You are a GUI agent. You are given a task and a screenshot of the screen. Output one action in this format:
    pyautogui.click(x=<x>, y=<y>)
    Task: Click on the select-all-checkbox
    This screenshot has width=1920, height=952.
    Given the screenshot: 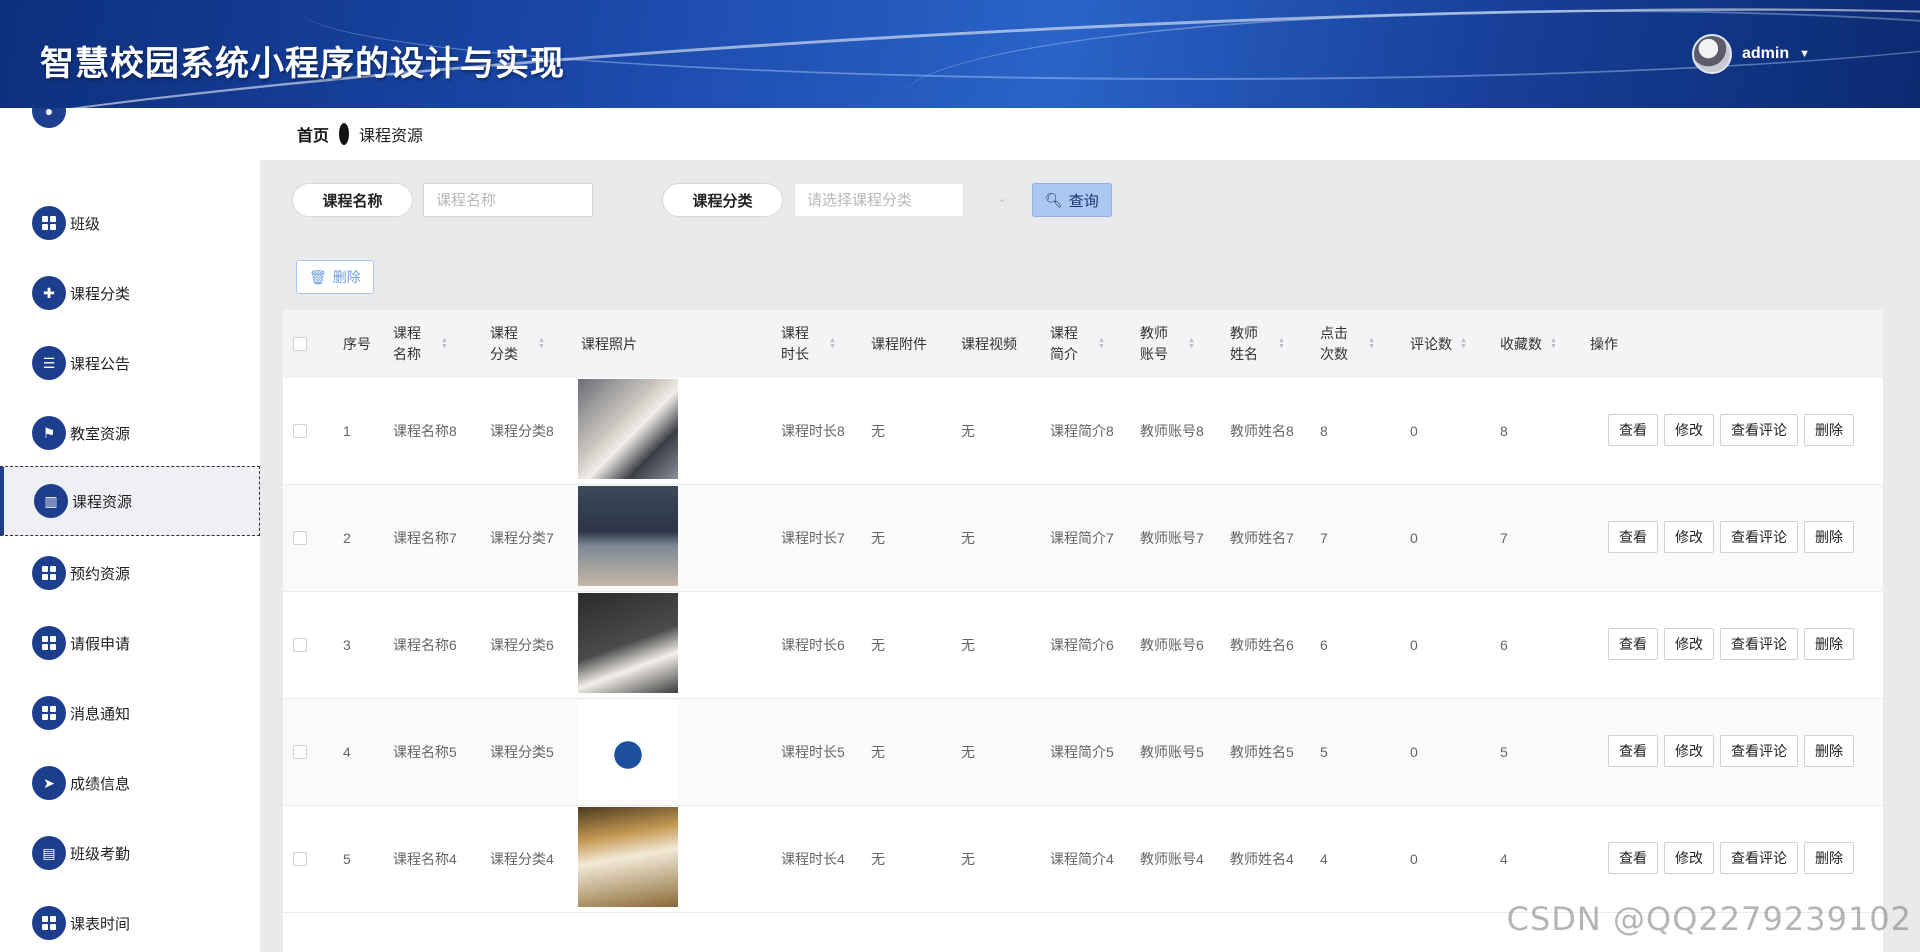 What is the action you would take?
    pyautogui.click(x=300, y=344)
    